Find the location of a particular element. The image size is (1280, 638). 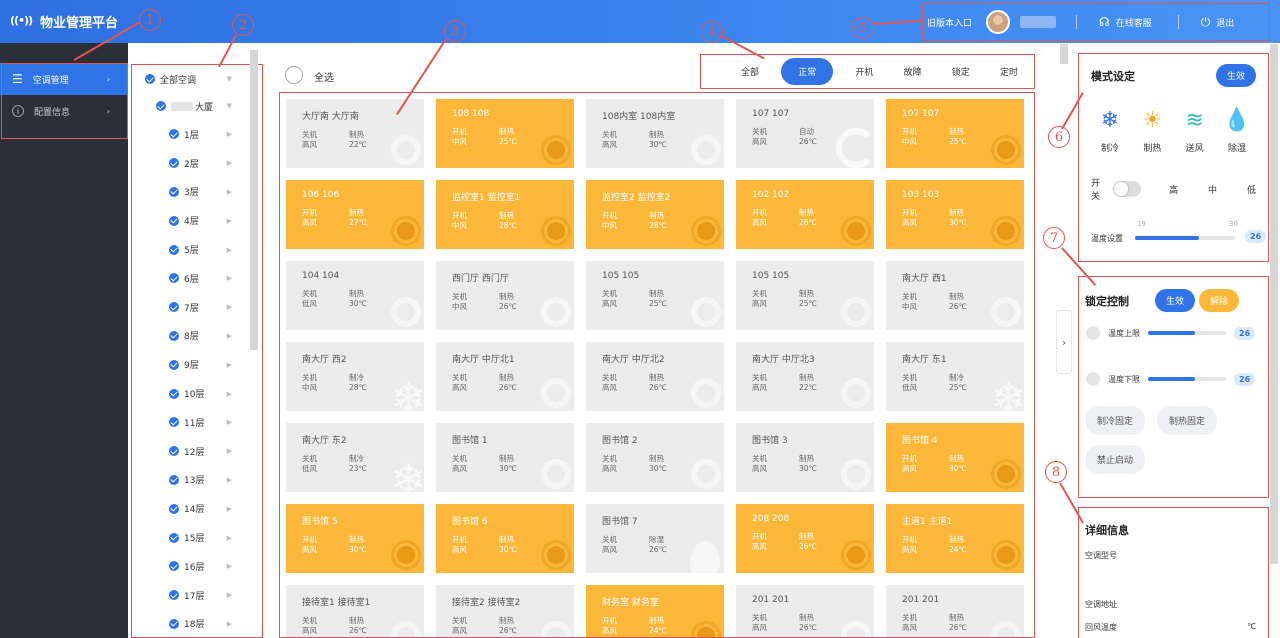

mode-option: ❄ 制冷 is located at coordinates (1110, 131).